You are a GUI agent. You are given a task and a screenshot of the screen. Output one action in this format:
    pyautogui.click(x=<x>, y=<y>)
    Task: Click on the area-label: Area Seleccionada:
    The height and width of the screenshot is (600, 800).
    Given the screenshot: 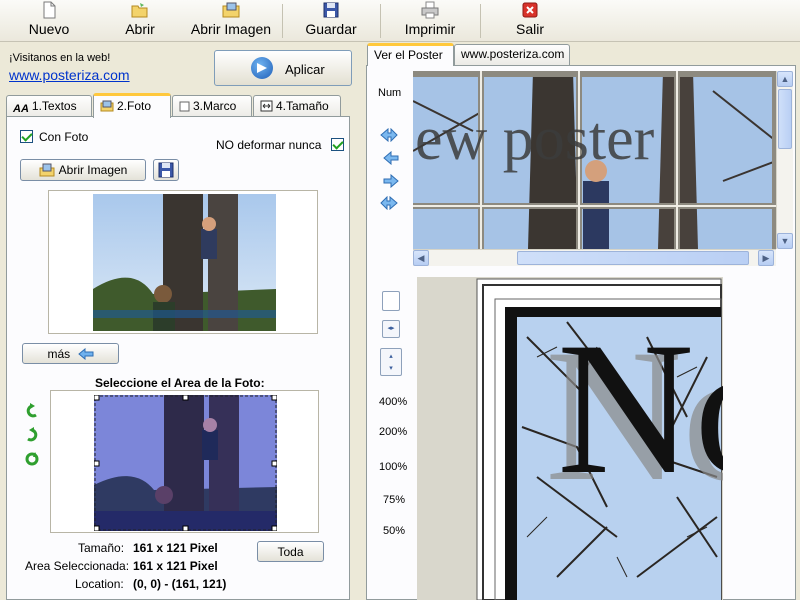 What is the action you would take?
    pyautogui.click(x=77, y=566)
    